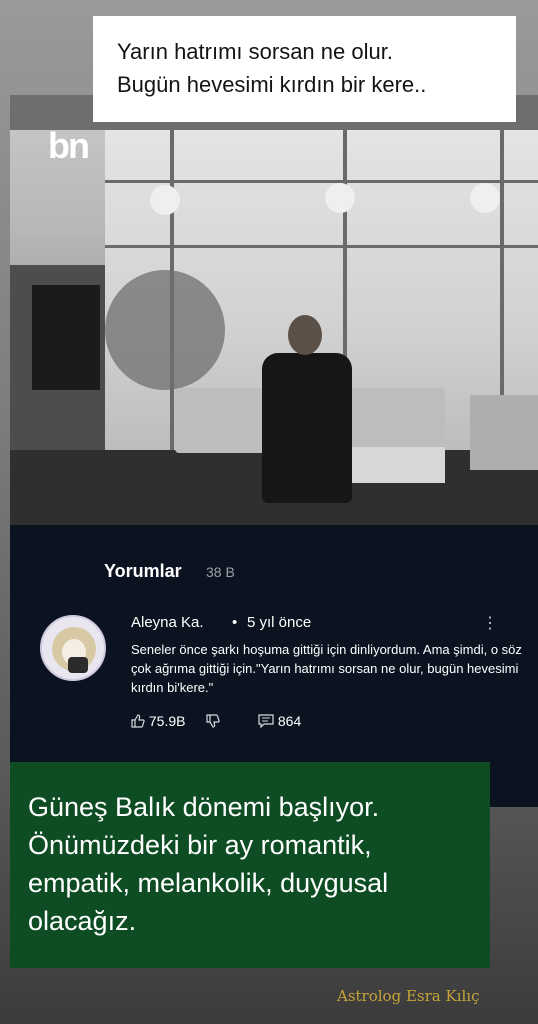  Describe the element at coordinates (167, 721) in the screenshot. I see `like-count: 75.9B` at that location.